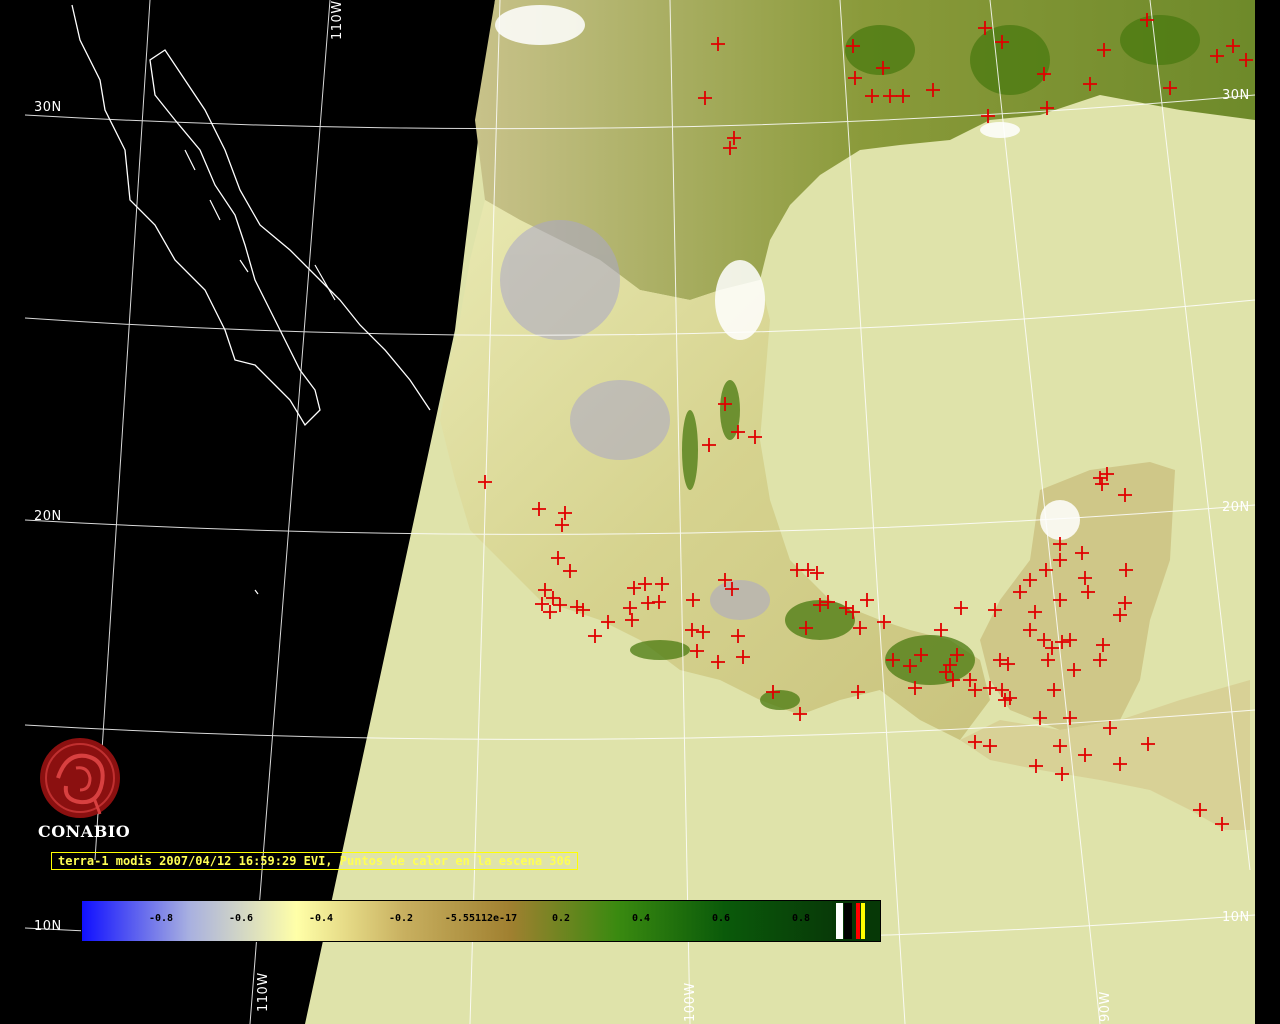 The height and width of the screenshot is (1024, 1280). I want to click on coastline-baja, so click(251, 215).